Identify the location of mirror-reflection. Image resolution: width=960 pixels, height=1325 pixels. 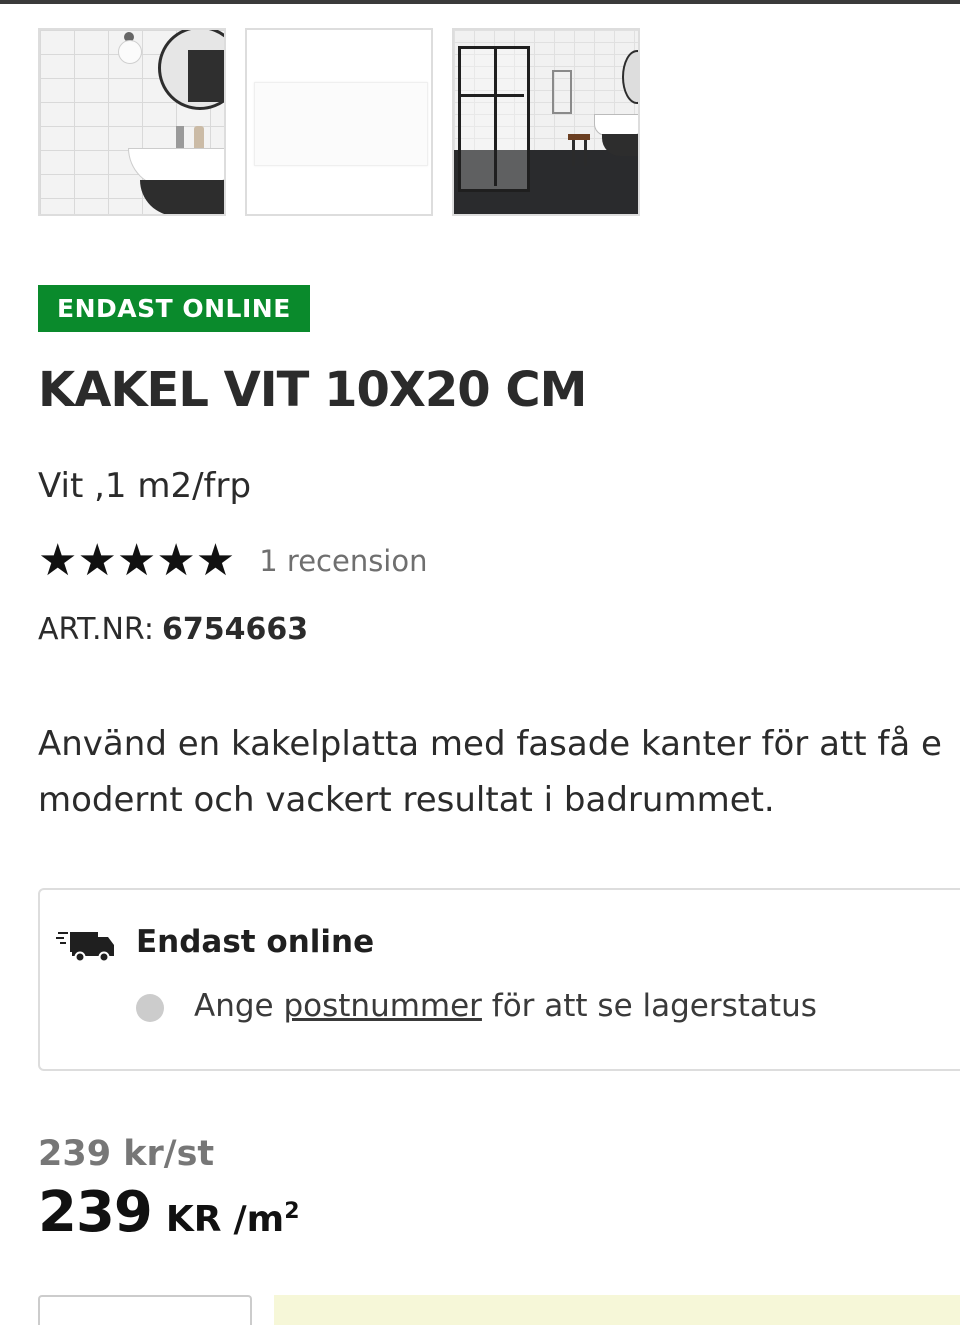
(206, 76).